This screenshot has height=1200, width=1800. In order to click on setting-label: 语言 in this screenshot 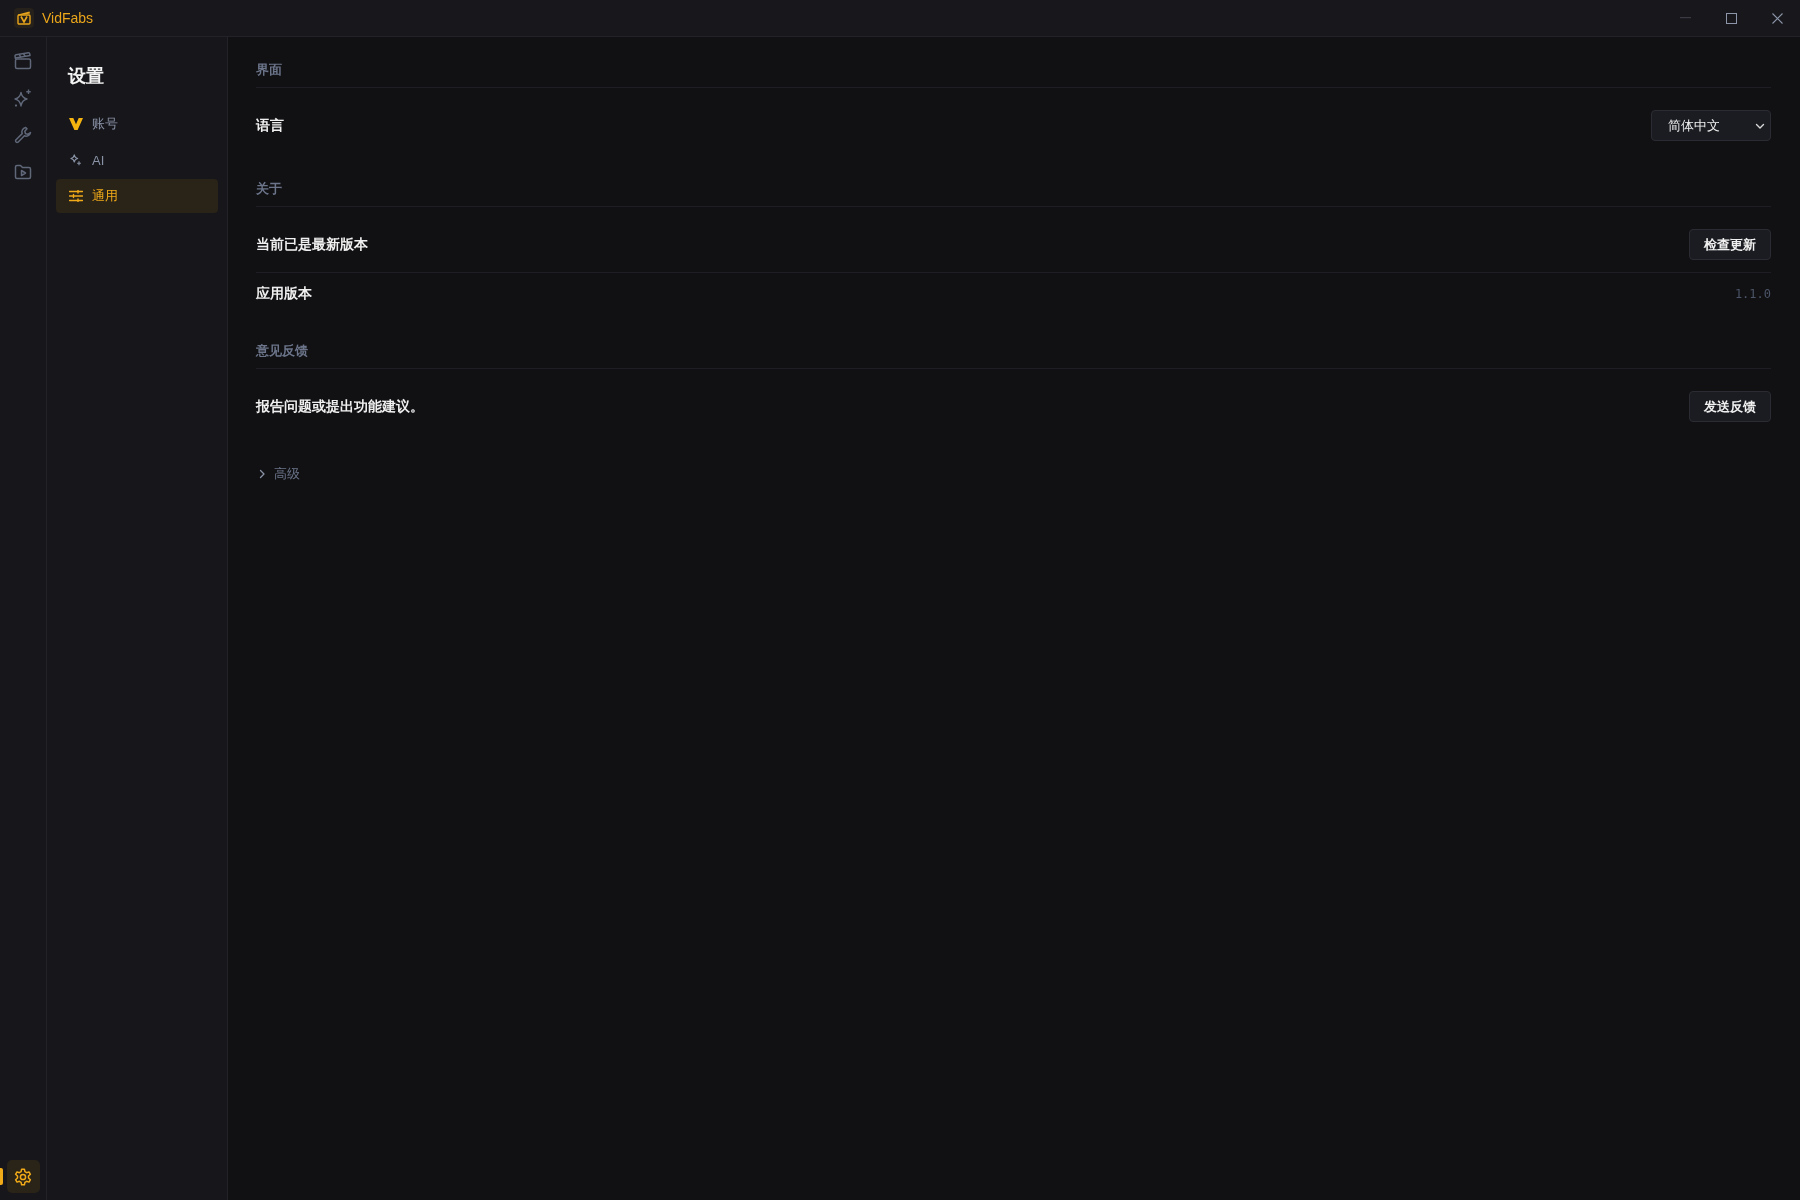, I will do `click(270, 125)`.